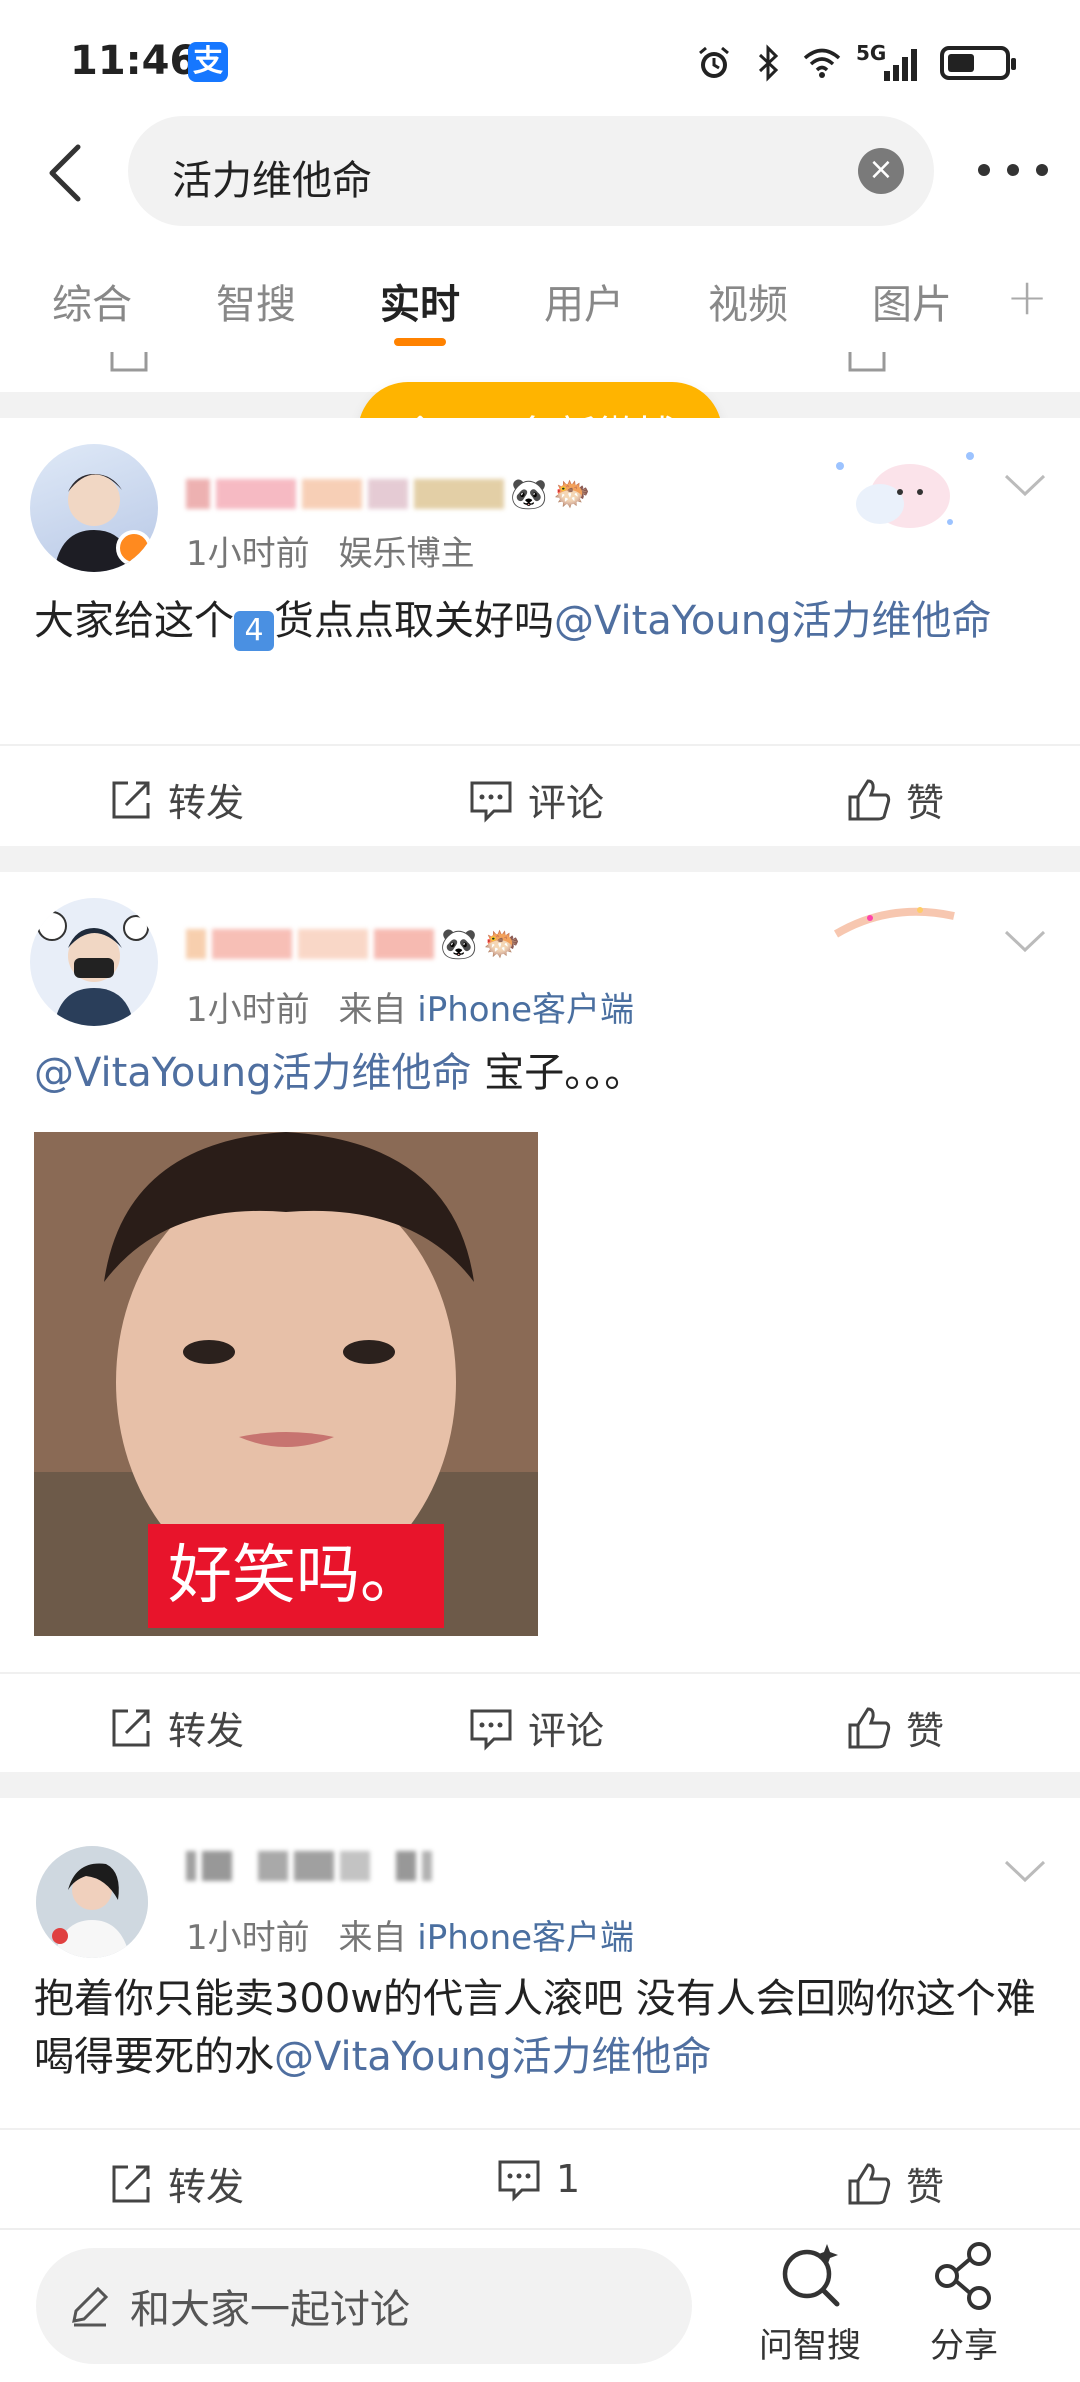 The image size is (1080, 2382). Describe the element at coordinates (891, 62) in the screenshot. I see `signal-5g-icon: 5G` at that location.